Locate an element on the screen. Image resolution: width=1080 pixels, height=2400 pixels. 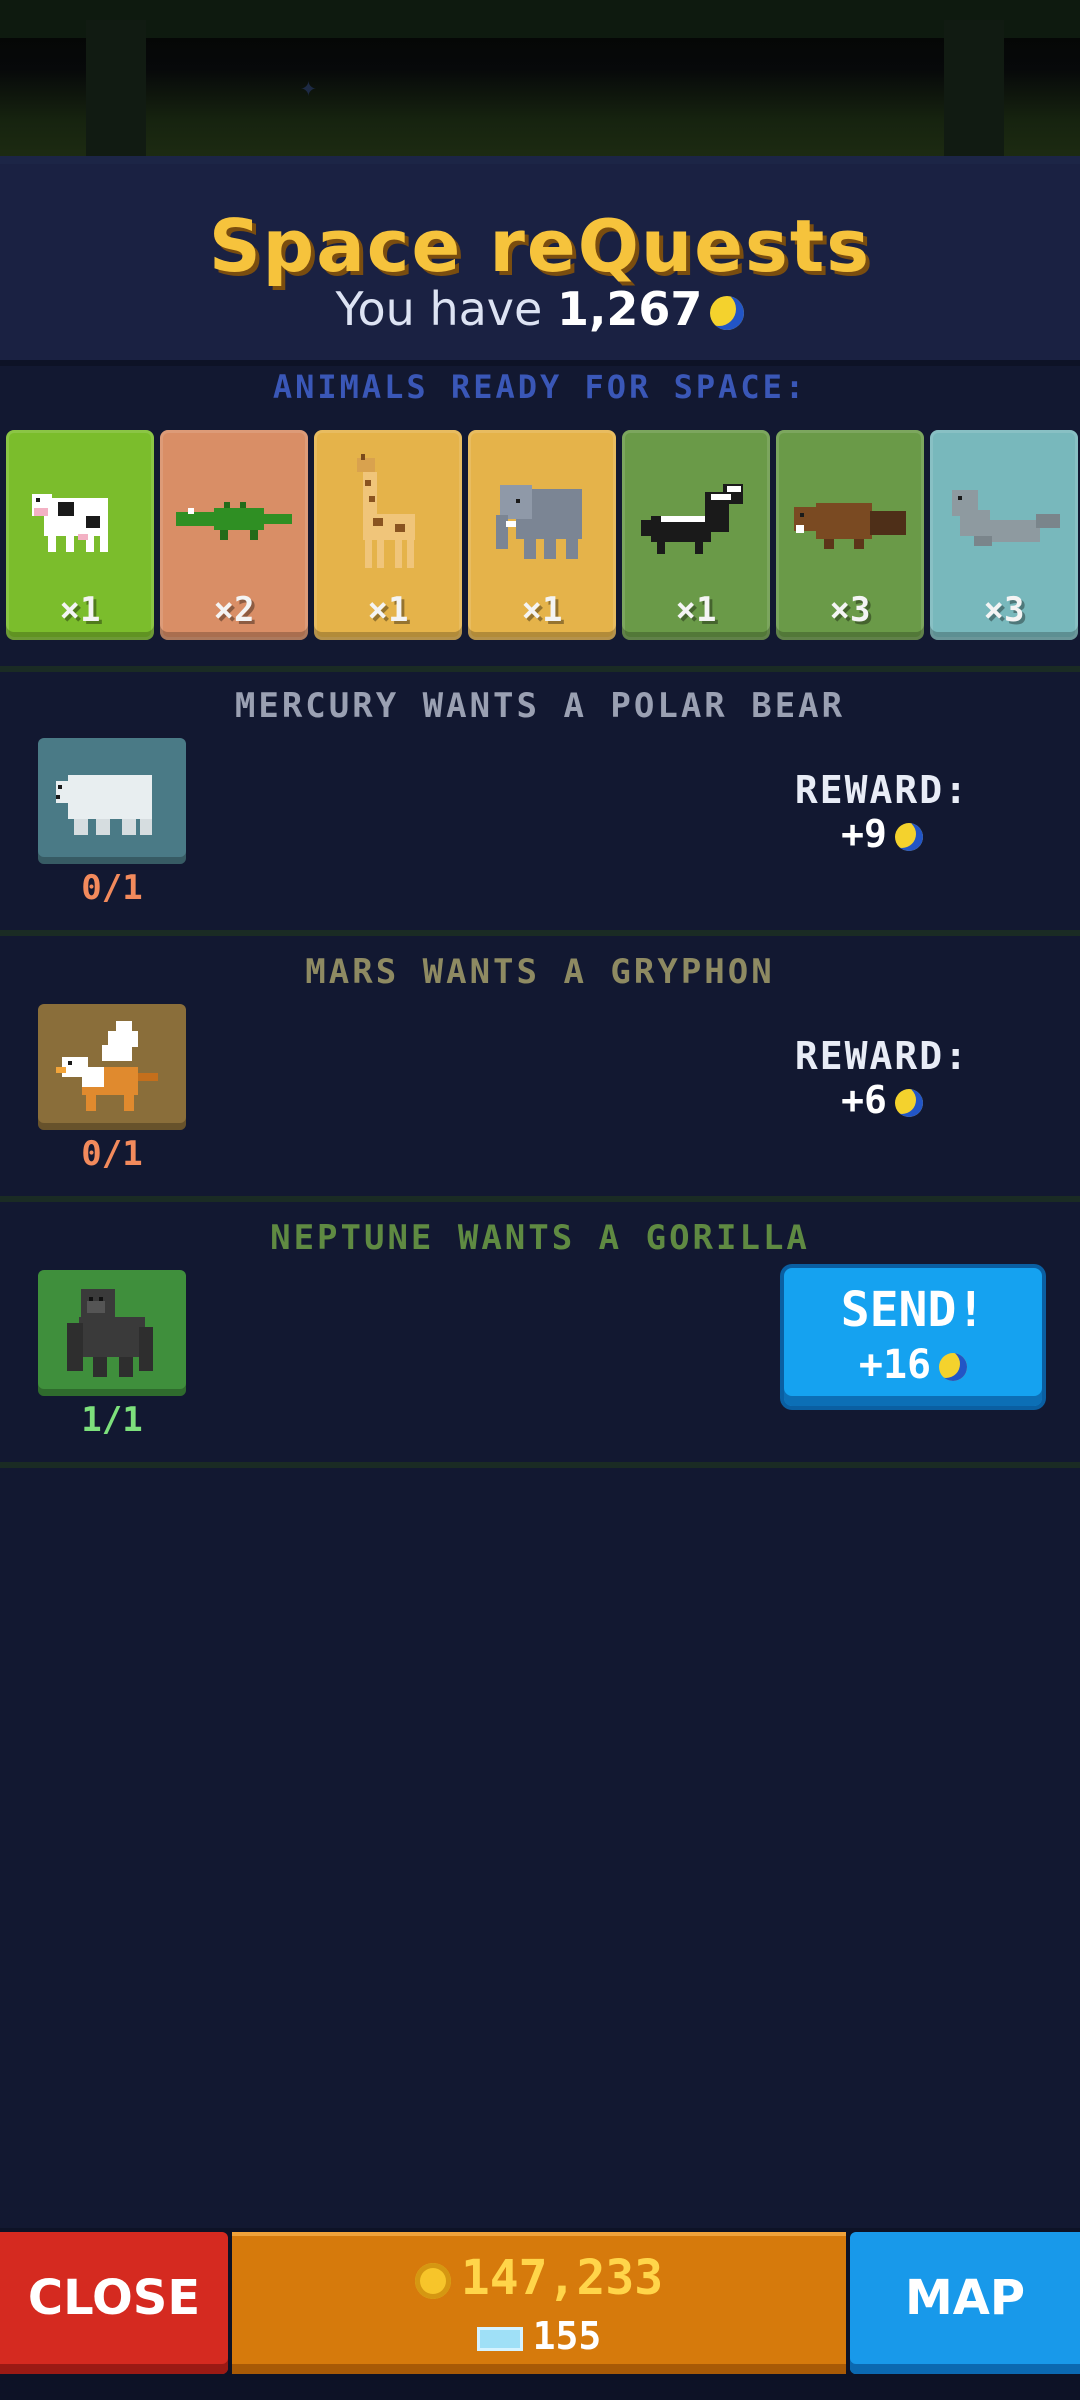
giraffe-icon is located at coordinates (388, 512).